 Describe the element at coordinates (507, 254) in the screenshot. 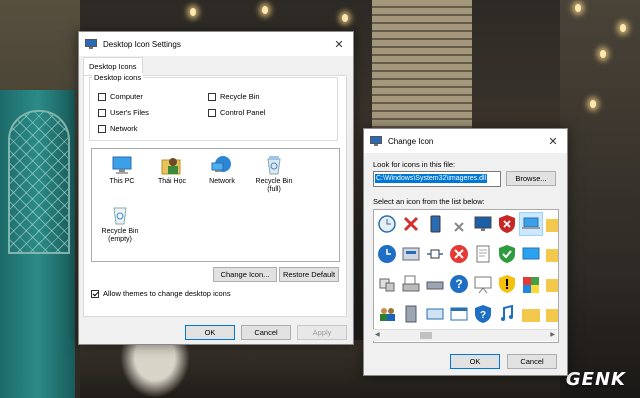

I see `shield-check-icon` at that location.